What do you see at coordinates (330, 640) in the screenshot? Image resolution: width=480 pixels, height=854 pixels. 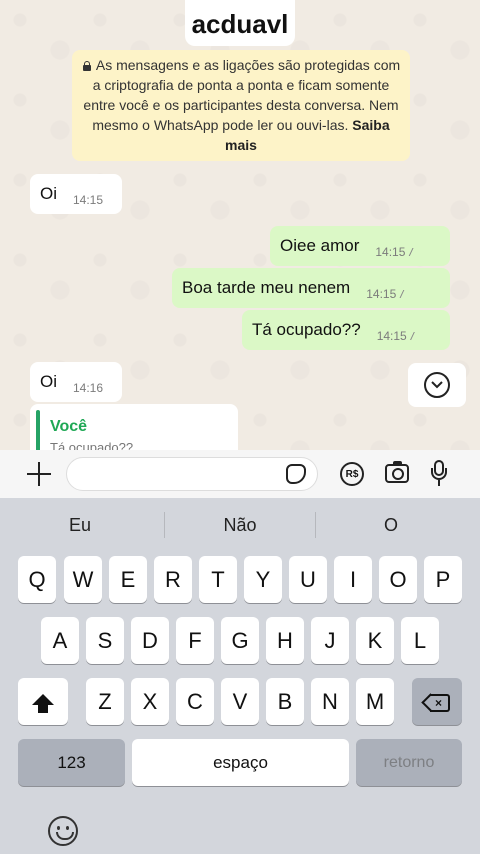 I see `key-j: J` at bounding box center [330, 640].